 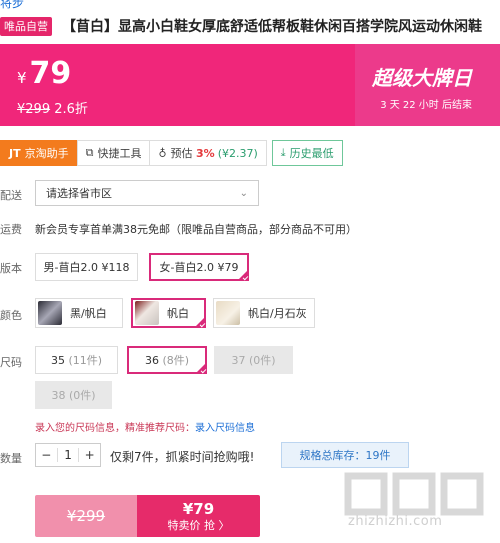 What do you see at coordinates (198, 508) in the screenshot?
I see `buy-price: ¥79` at bounding box center [198, 508].